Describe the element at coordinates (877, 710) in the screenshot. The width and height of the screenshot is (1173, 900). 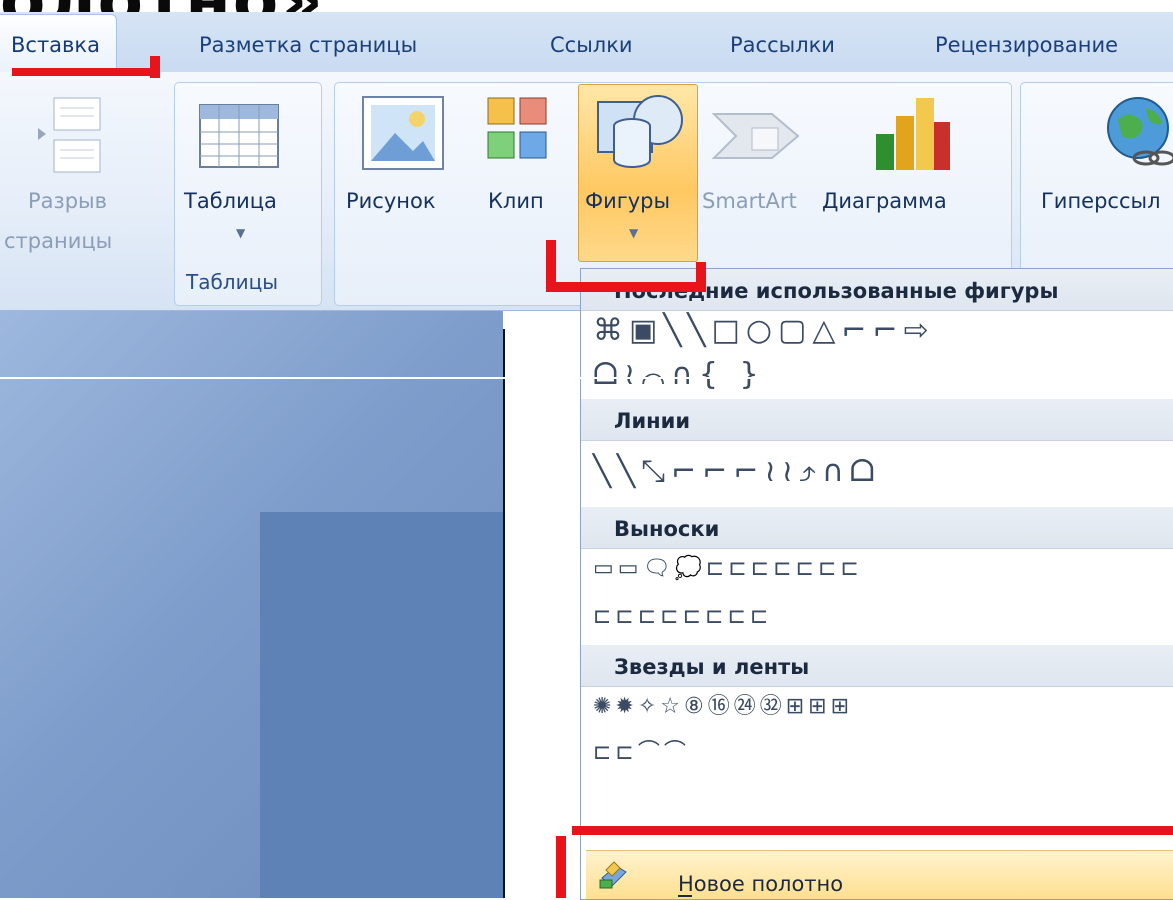
I see `stars-banners-row-1: ✺✹✧☆⑧⑯㉔㉜⊞⊞⊞` at that location.